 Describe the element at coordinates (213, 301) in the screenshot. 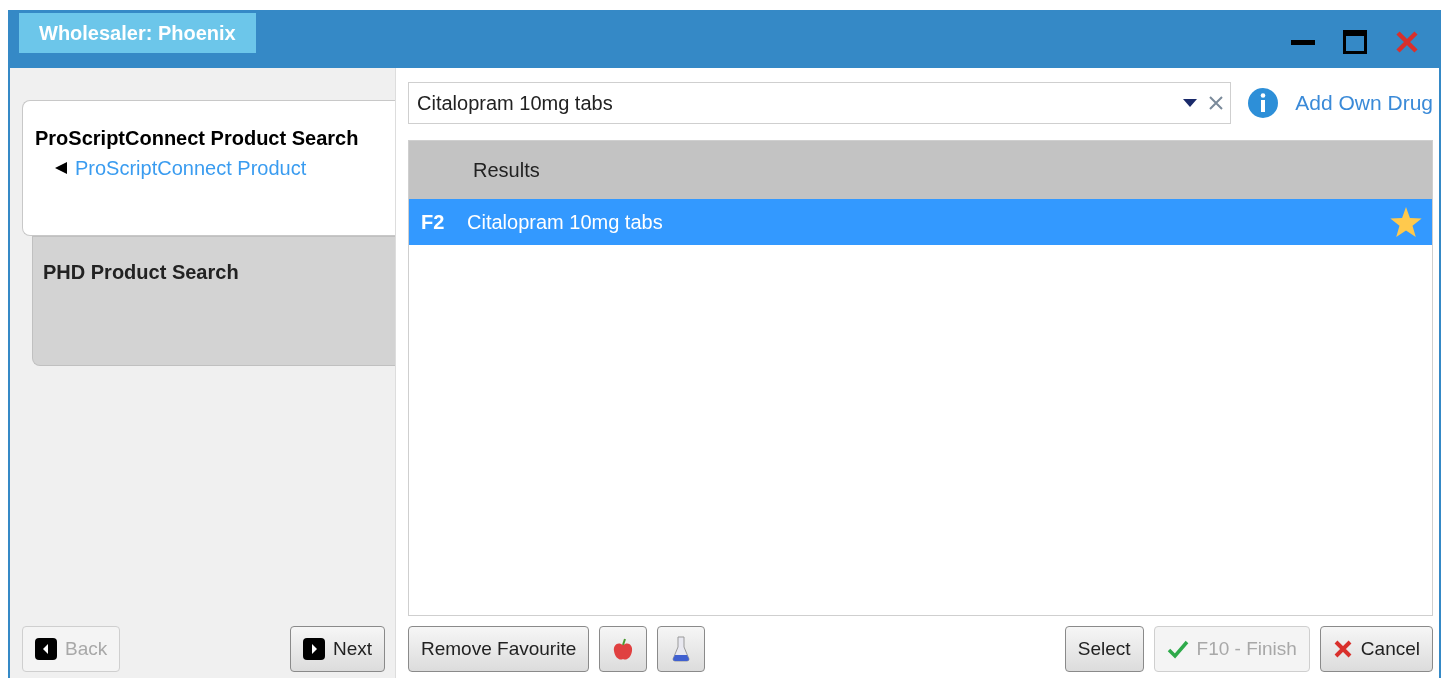

I see `wizard-step: PHD Product Search` at that location.